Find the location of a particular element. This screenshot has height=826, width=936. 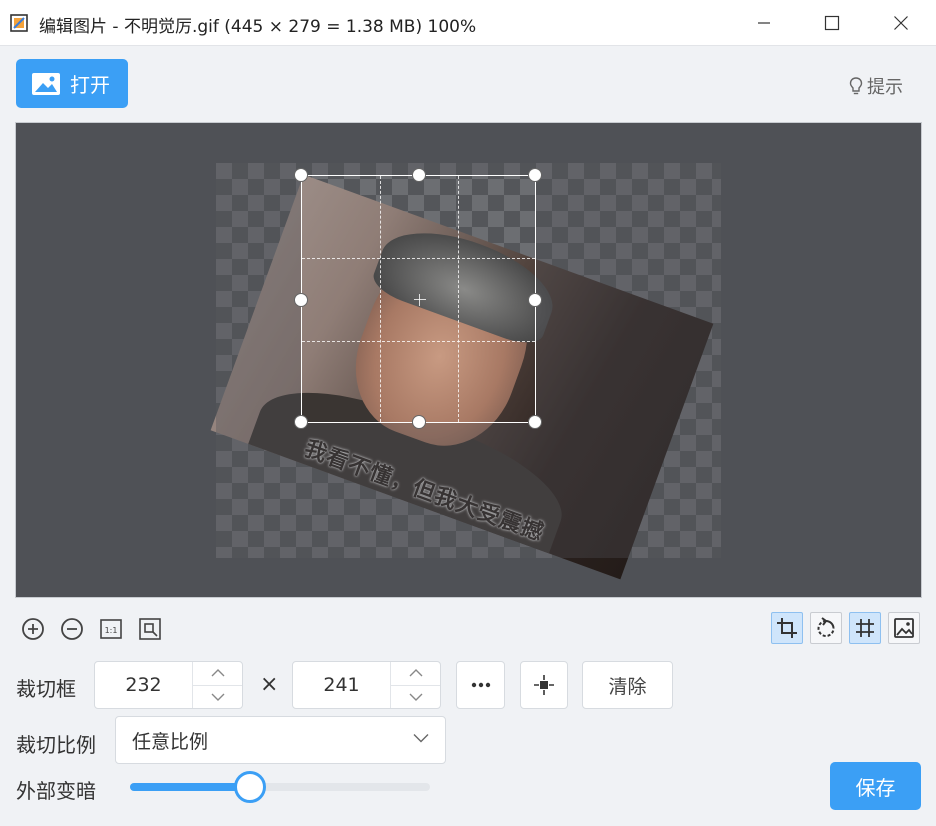

crop-handle-bottom-right is located at coordinates (535, 422).